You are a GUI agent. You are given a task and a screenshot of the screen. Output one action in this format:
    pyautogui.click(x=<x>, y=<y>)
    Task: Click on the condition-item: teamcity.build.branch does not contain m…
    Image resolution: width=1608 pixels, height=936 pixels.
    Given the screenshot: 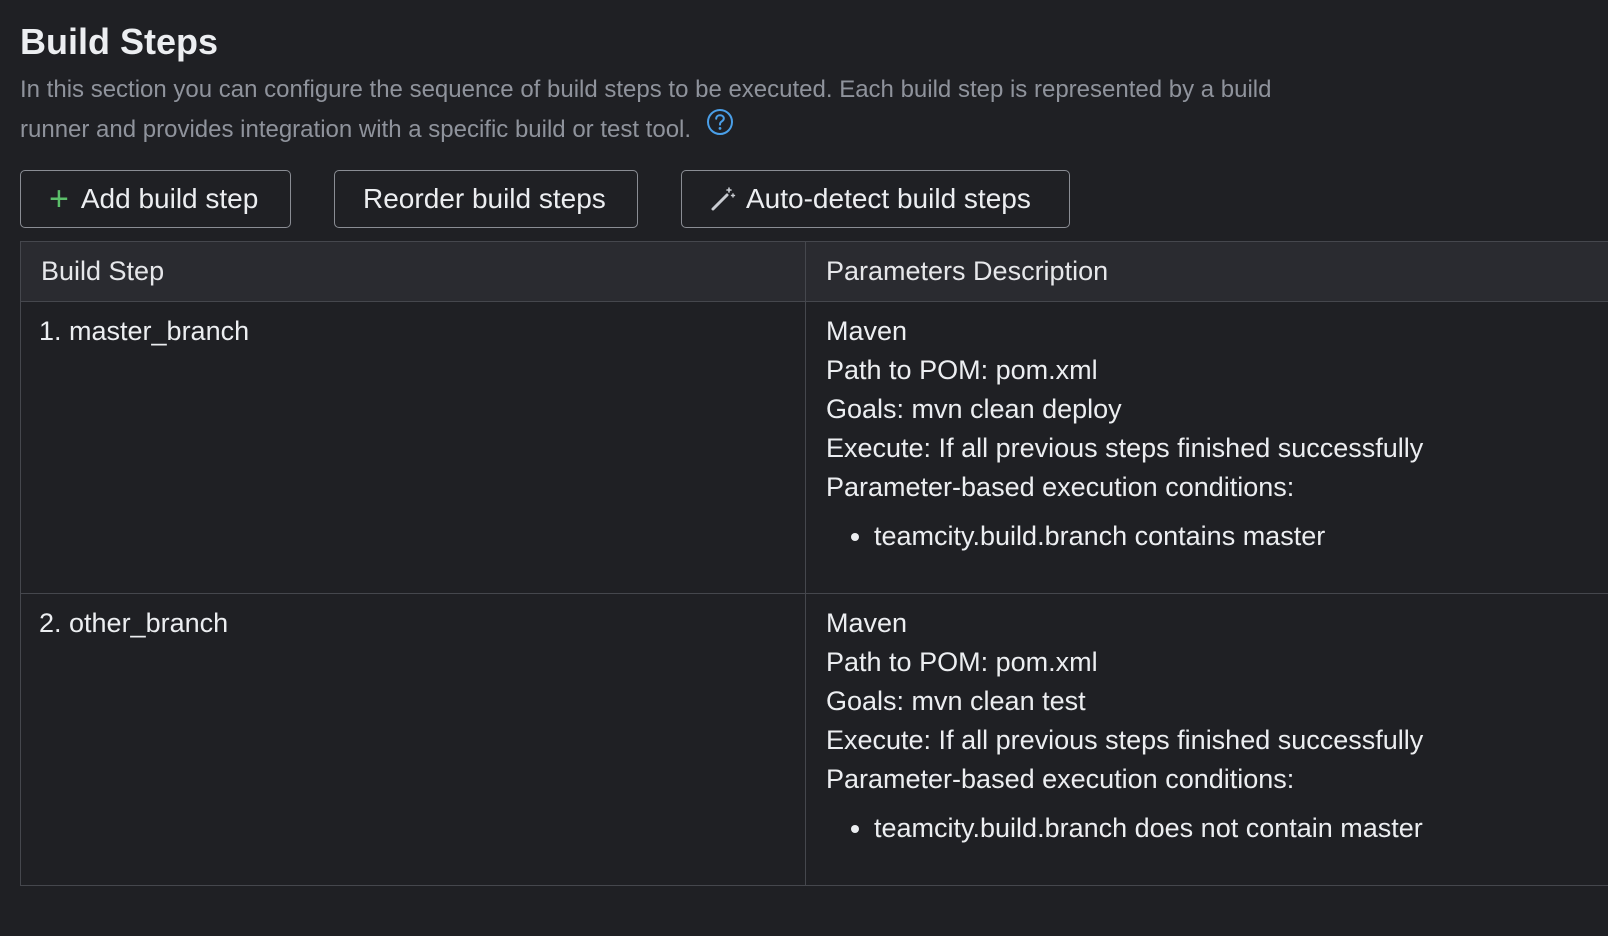 What is the action you would take?
    pyautogui.click(x=1241, y=828)
    